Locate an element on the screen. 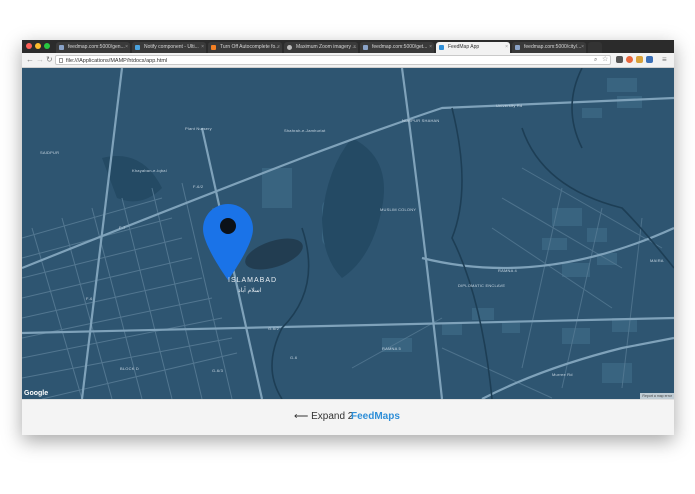 The image size is (695, 494). map-label-khayaban-e-iqbal: Khayaban-e-Iqbal is located at coordinates (149, 170).